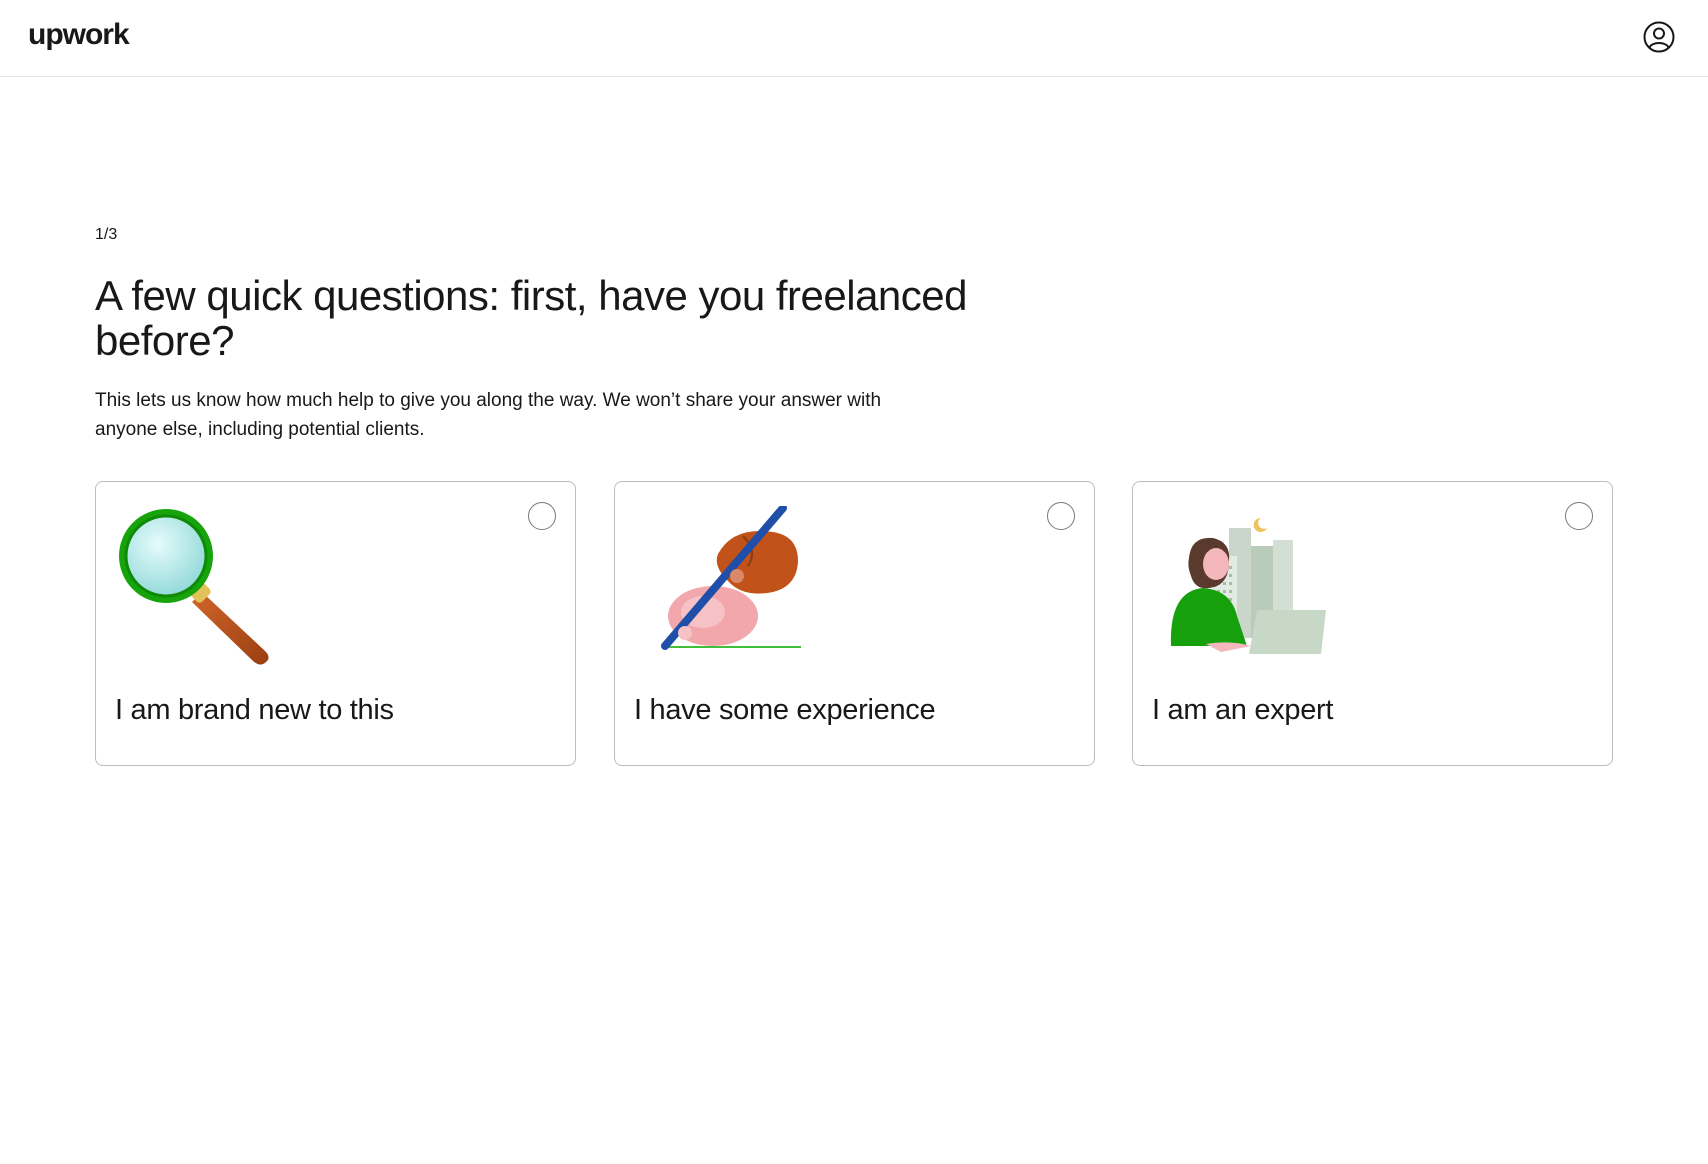  I want to click on option-radio-brand-new, so click(542, 516).